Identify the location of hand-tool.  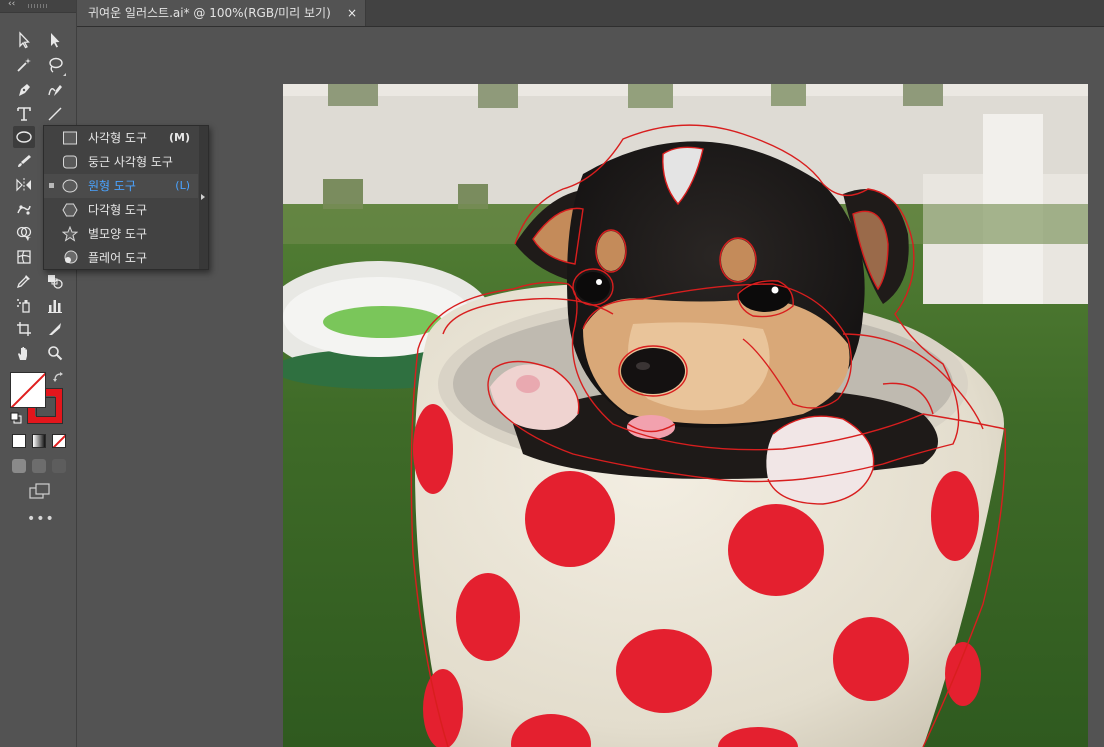
(24, 353).